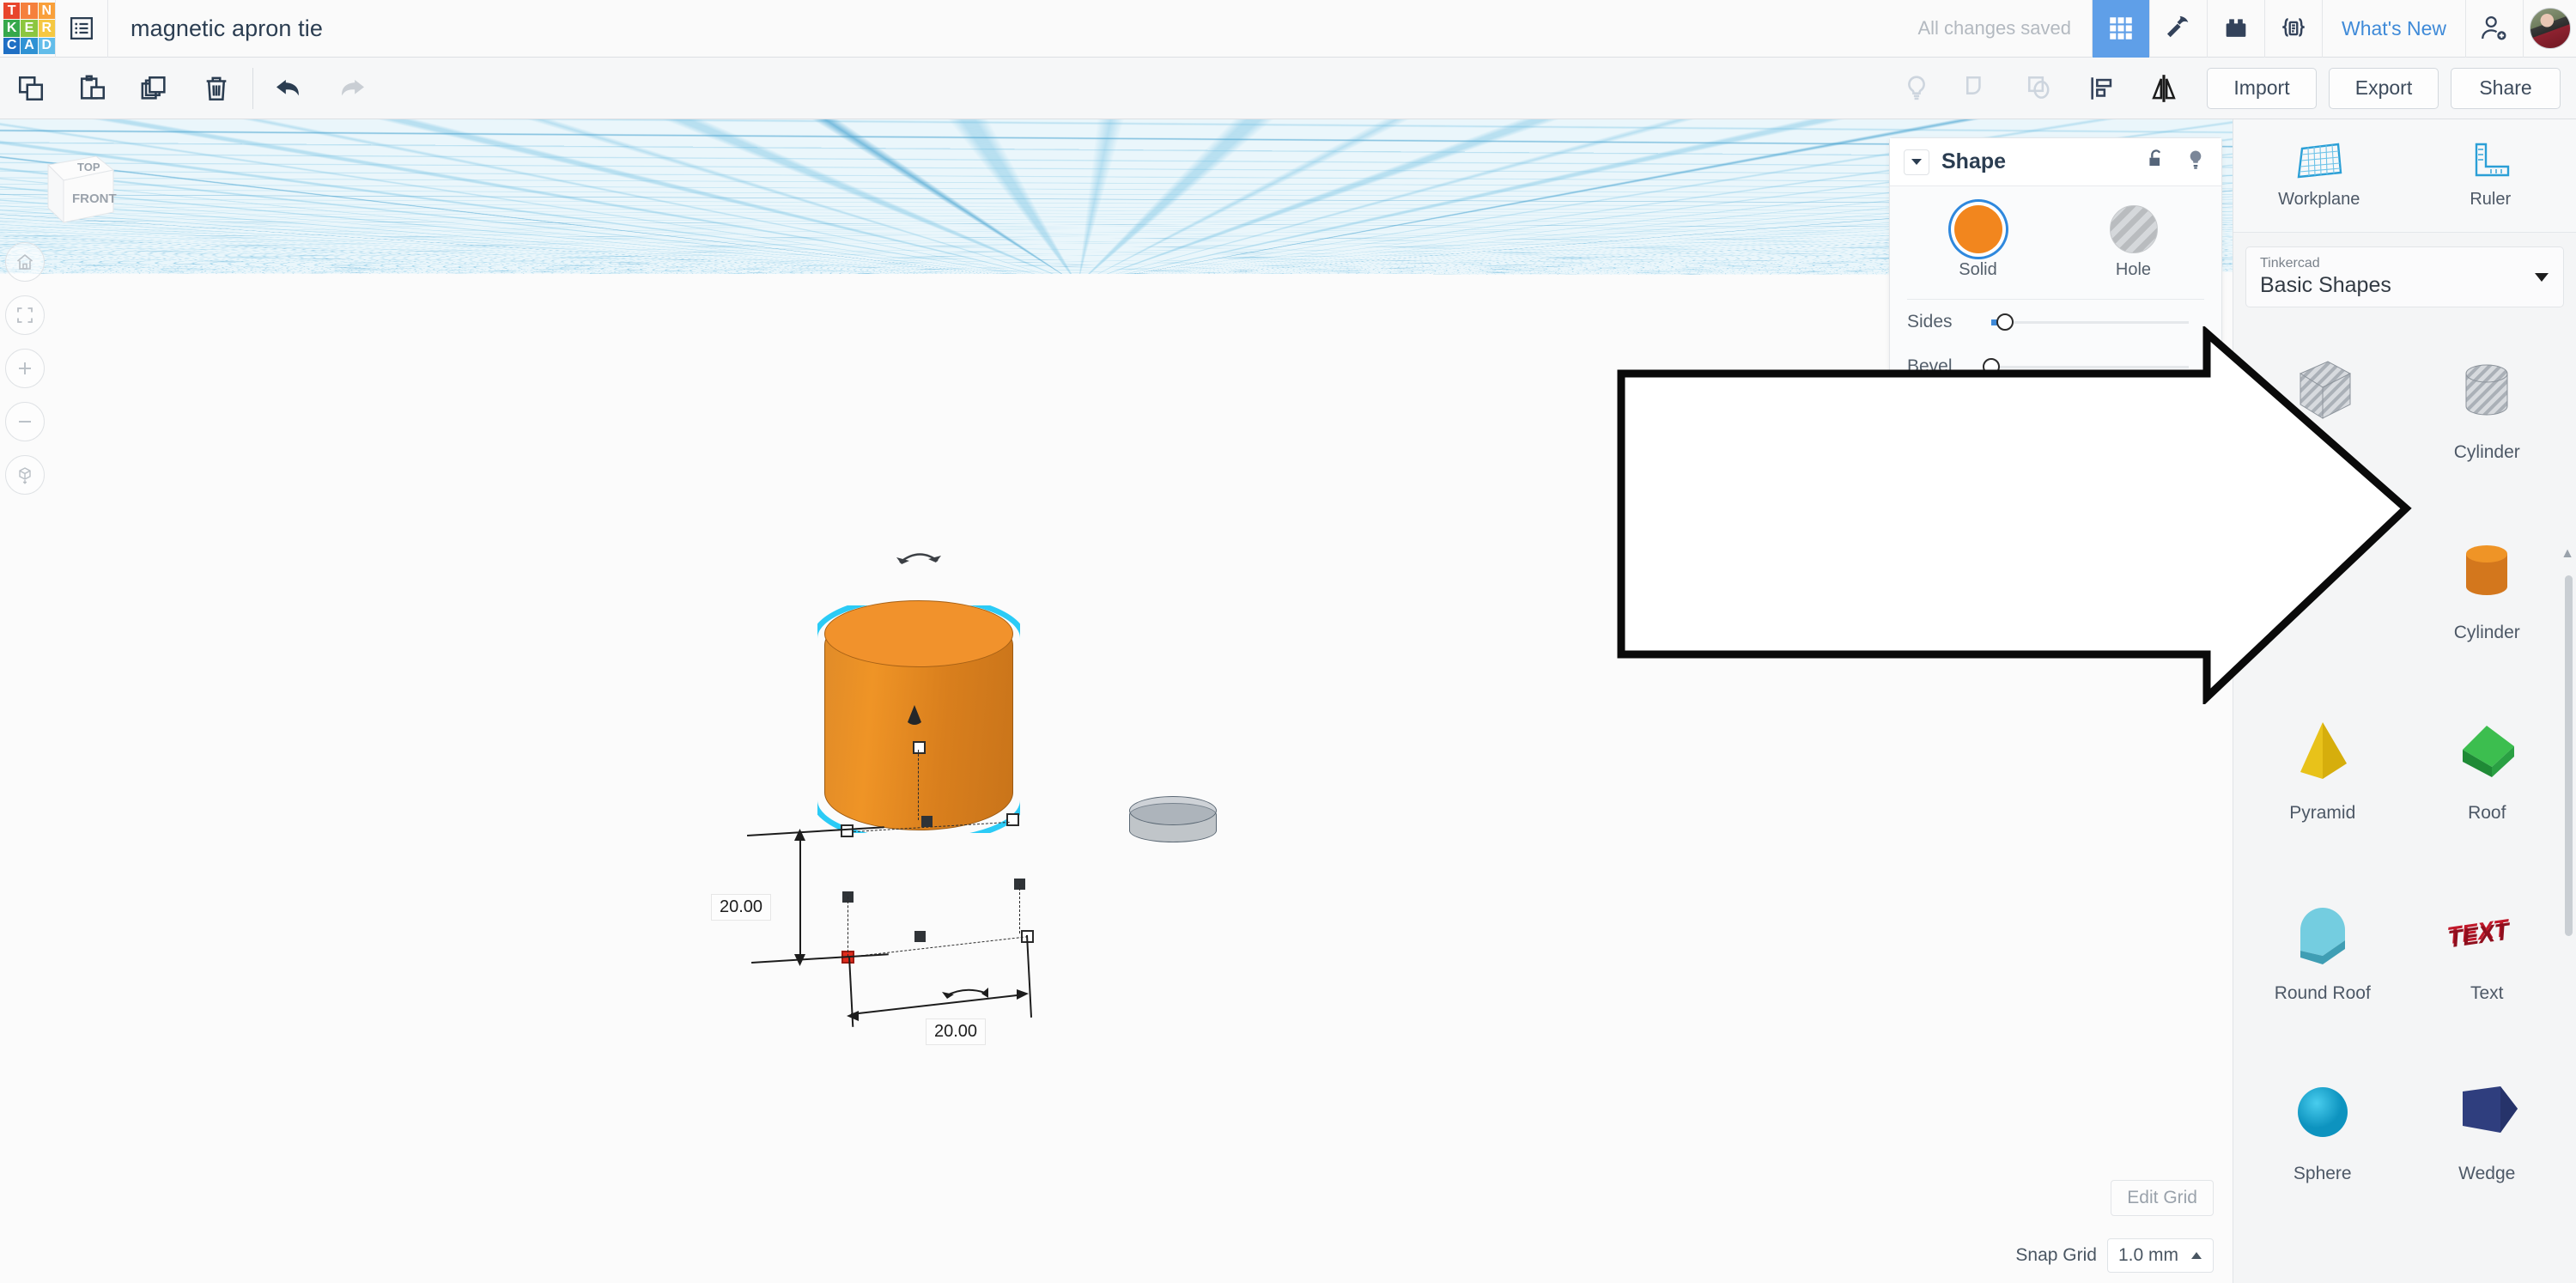  What do you see at coordinates (2086, 366) in the screenshot?
I see `bevel-slider` at bounding box center [2086, 366].